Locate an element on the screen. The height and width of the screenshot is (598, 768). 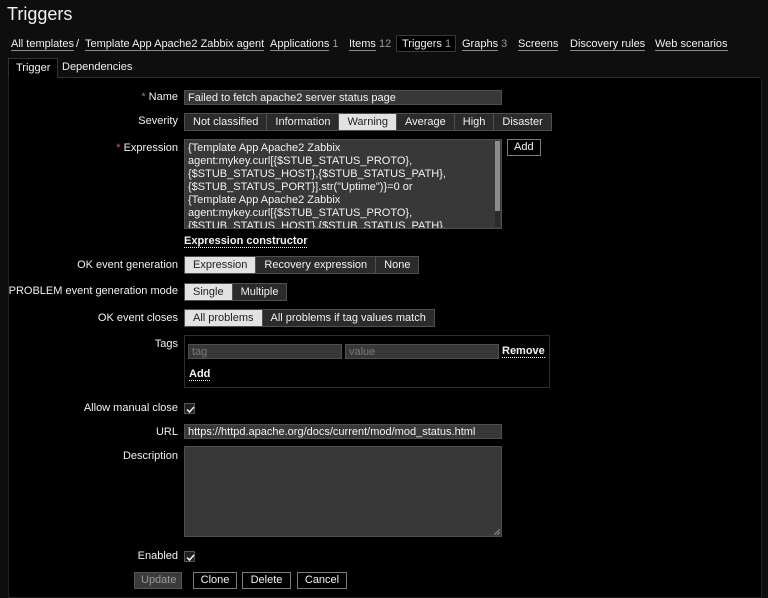
clone-button: Clone is located at coordinates (215, 580).